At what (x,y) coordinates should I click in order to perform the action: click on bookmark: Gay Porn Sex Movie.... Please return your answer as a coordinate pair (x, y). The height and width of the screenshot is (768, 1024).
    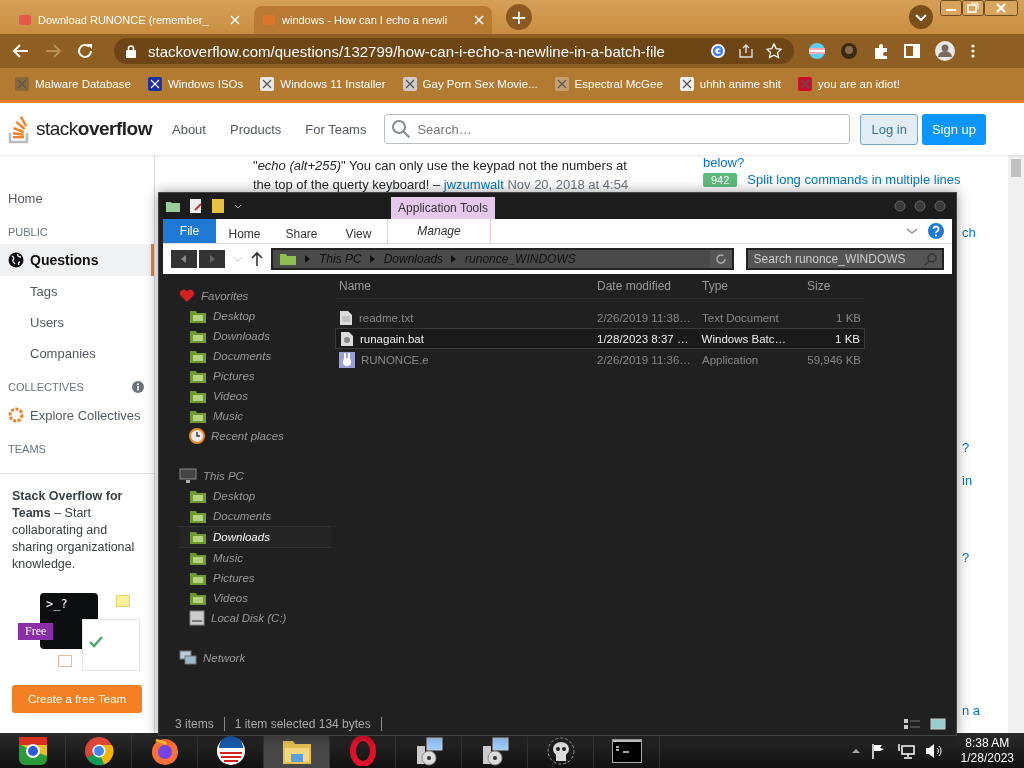
    Looking at the image, I should click on (469, 84).